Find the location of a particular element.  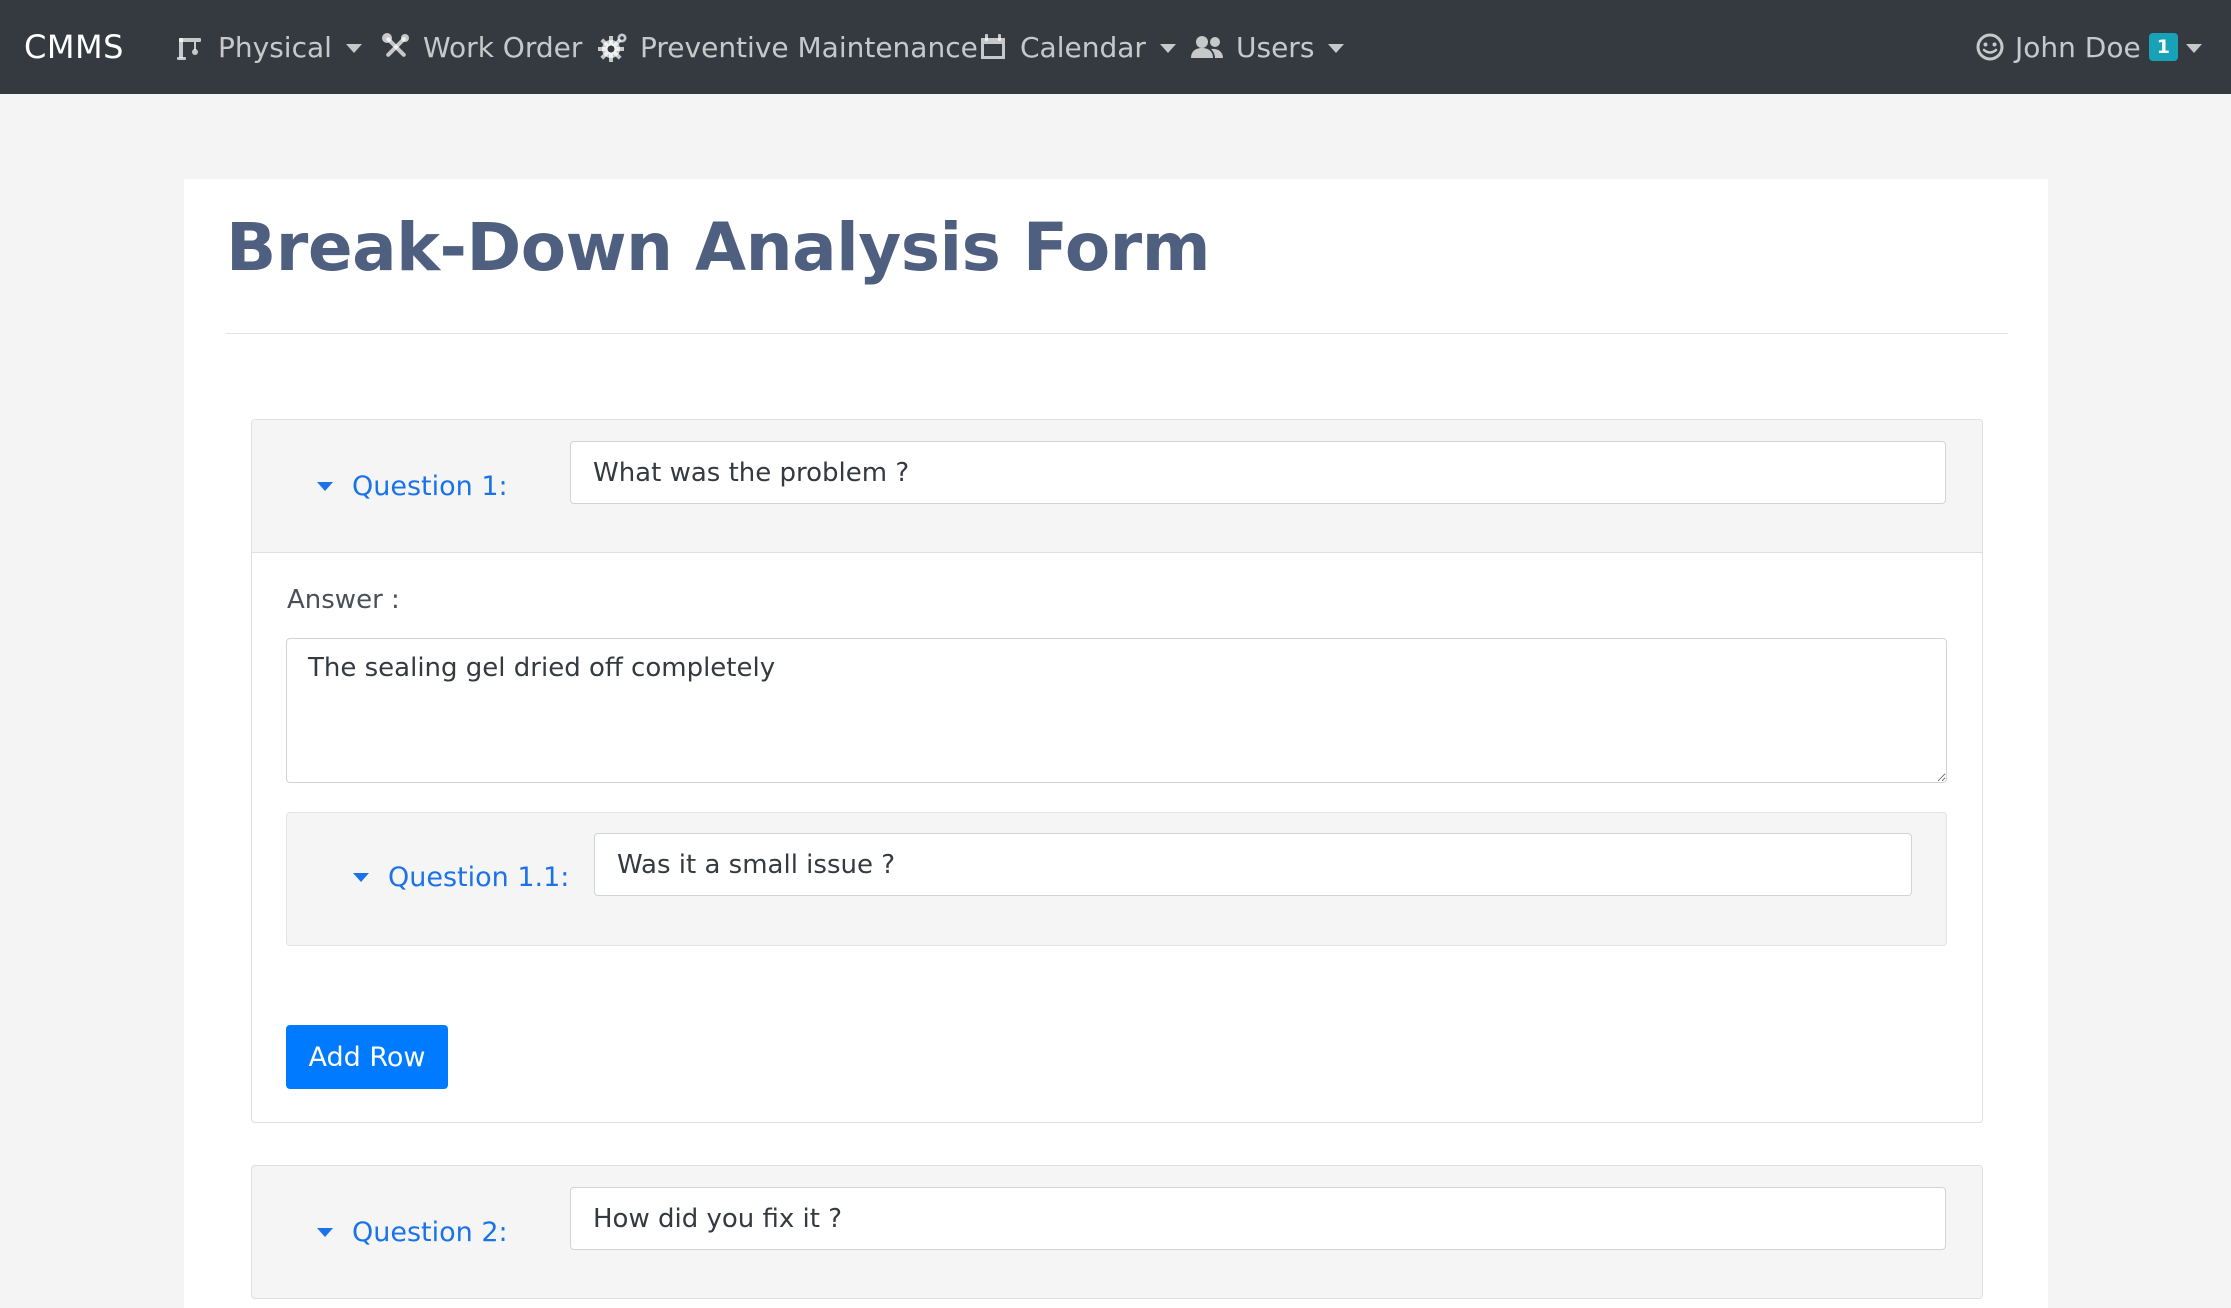

question-2-label: Question 2: is located at coordinates (430, 1232).